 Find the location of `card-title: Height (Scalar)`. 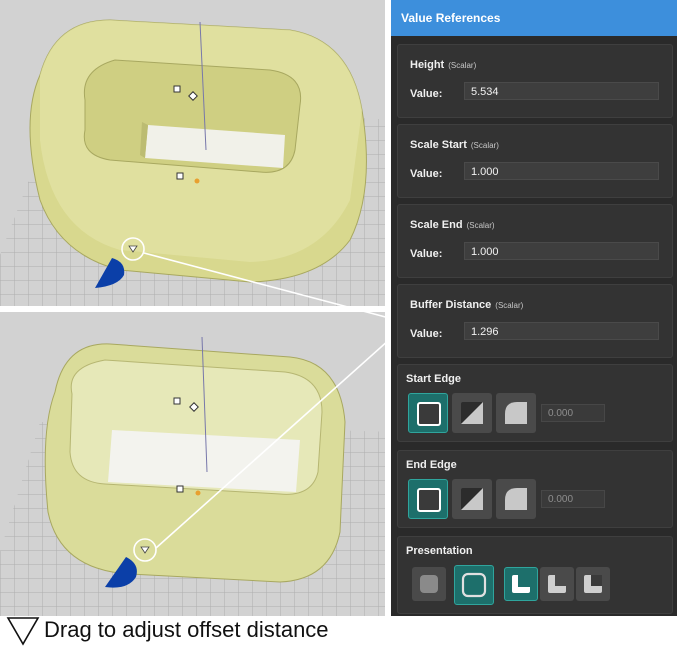

card-title: Height (Scalar) is located at coordinates (443, 65).